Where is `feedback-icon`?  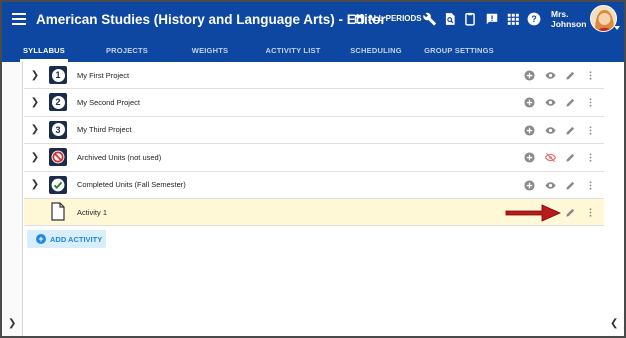
feedback-icon is located at coordinates (492, 19).